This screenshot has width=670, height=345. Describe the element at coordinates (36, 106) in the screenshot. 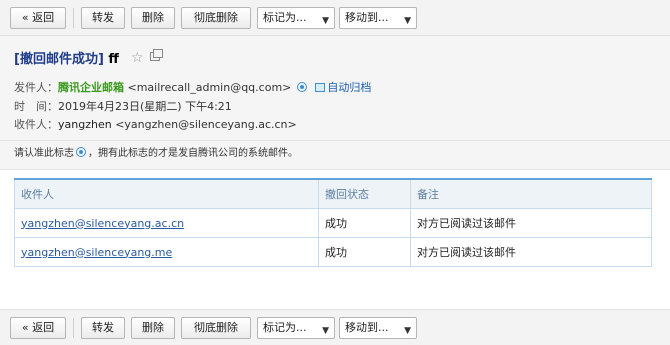

I see `time-label: 时 间：` at that location.